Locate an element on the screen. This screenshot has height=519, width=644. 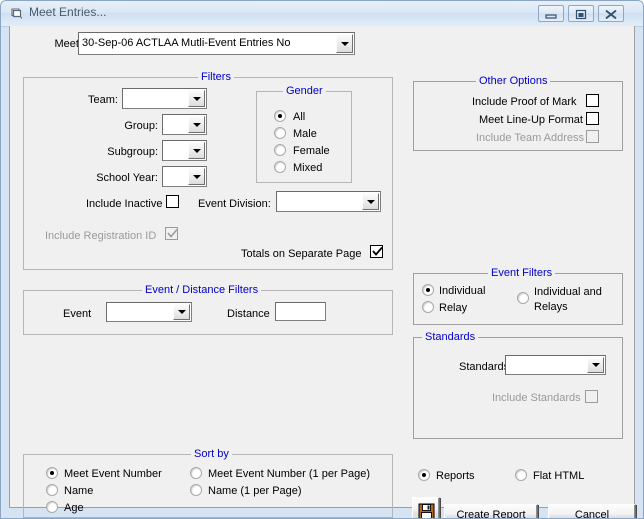
include-proof-of-mark-label: Include Proof of Mark is located at coordinates (524, 102).